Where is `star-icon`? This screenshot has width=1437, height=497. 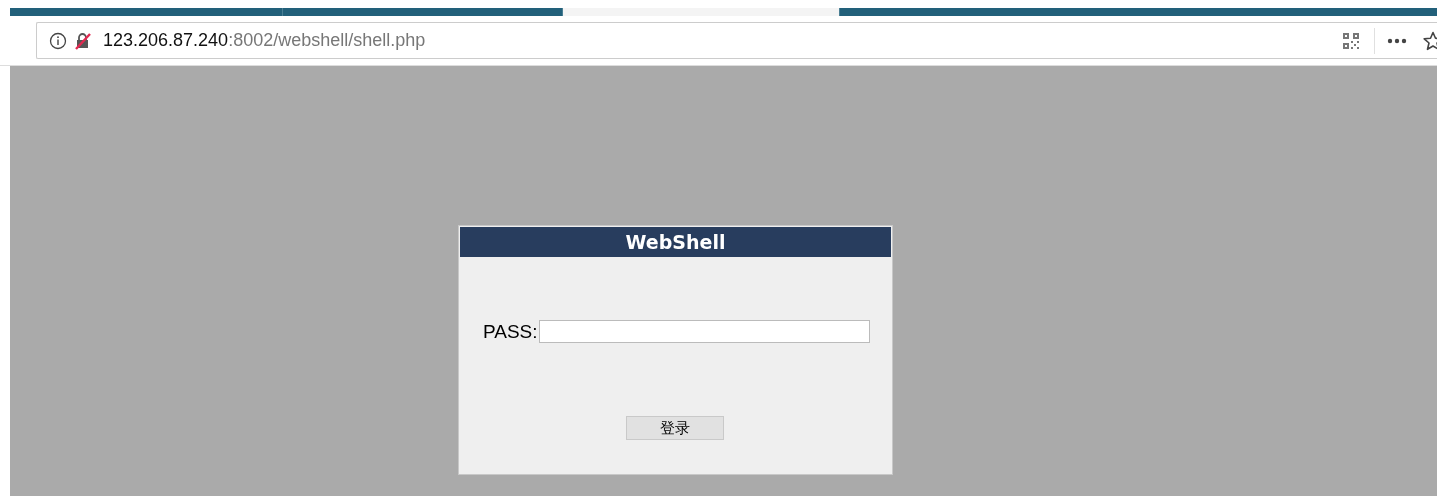
star-icon is located at coordinates (1430, 40).